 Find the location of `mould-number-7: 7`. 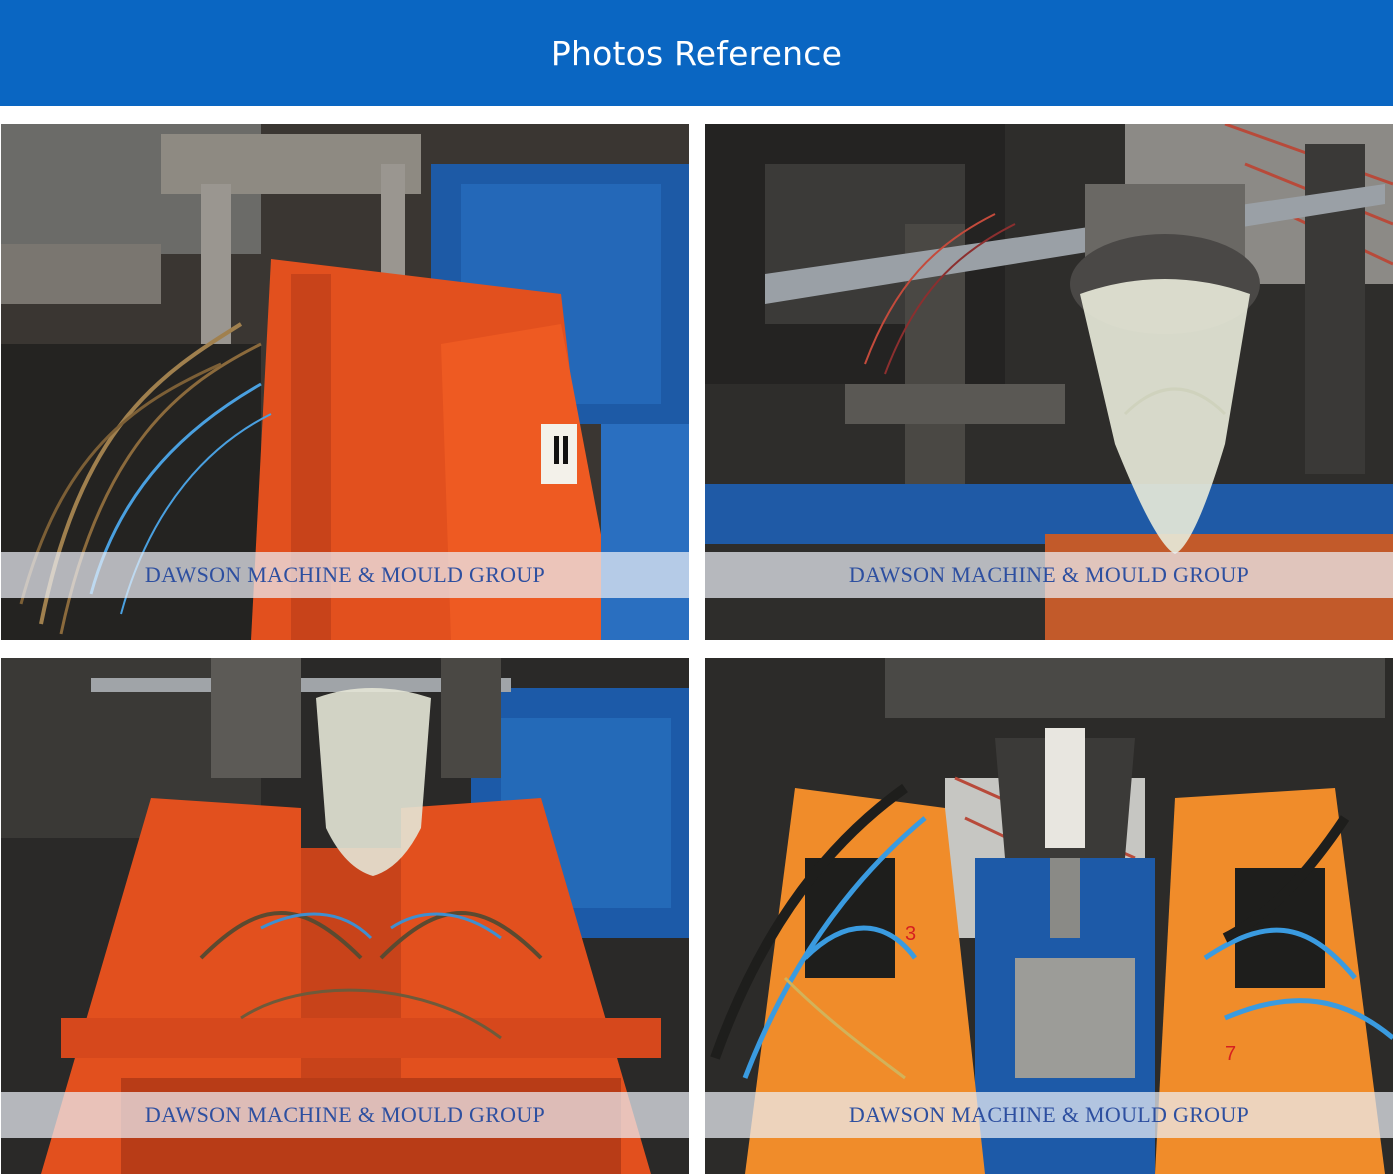

mould-number-7: 7 is located at coordinates (1230, 1054).